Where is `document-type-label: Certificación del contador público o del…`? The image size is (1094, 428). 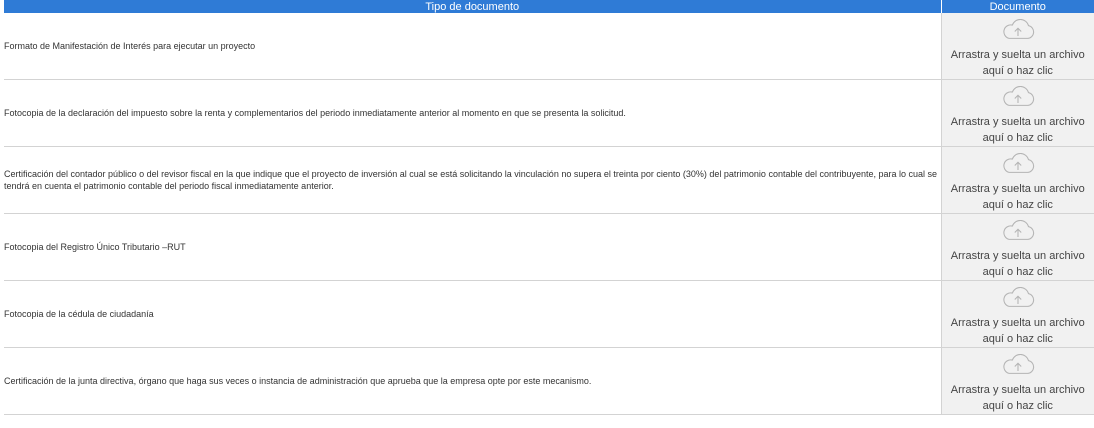
document-type-label: Certificación del contador público o del… is located at coordinates (472, 180).